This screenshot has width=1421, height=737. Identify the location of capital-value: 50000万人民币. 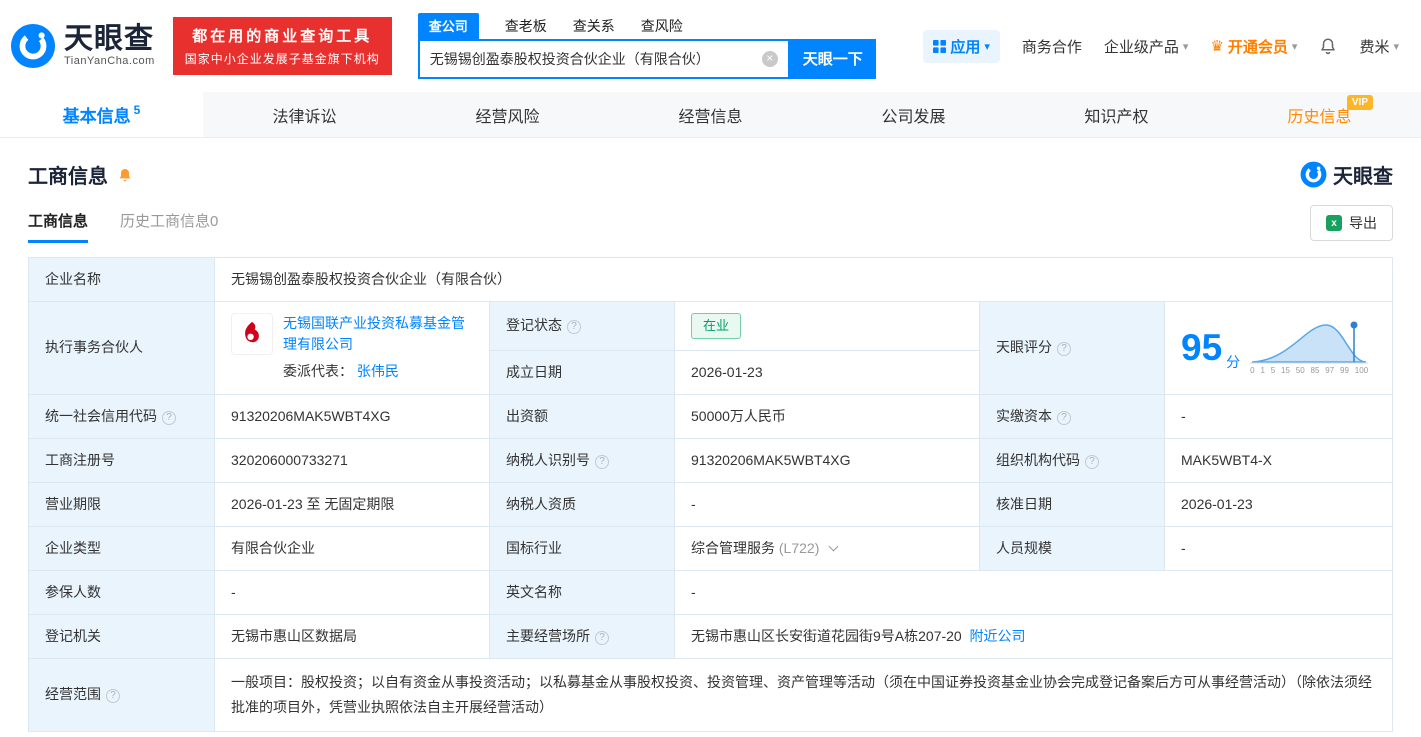
(827, 416).